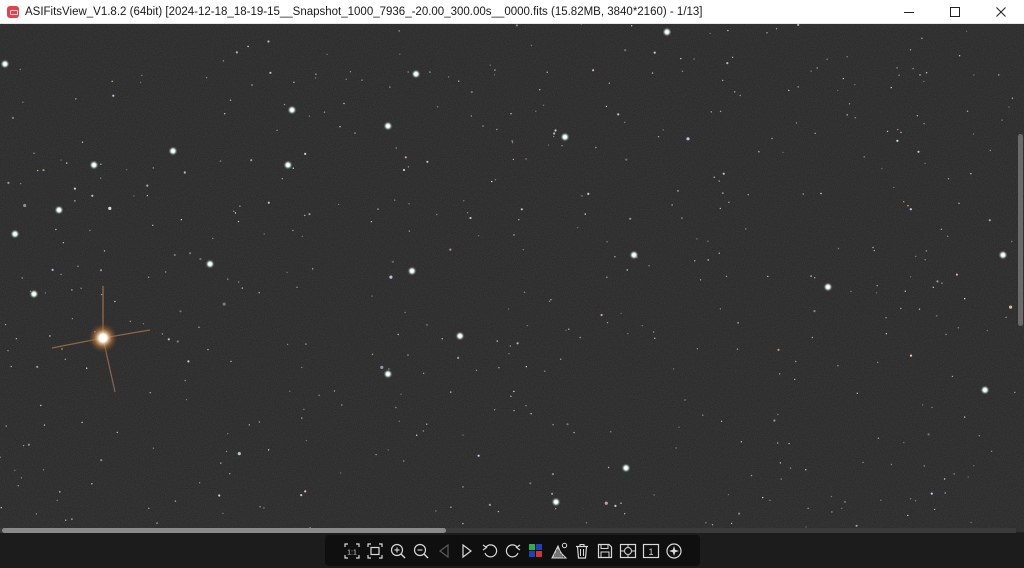  I want to click on minimize-button, so click(909, 12).